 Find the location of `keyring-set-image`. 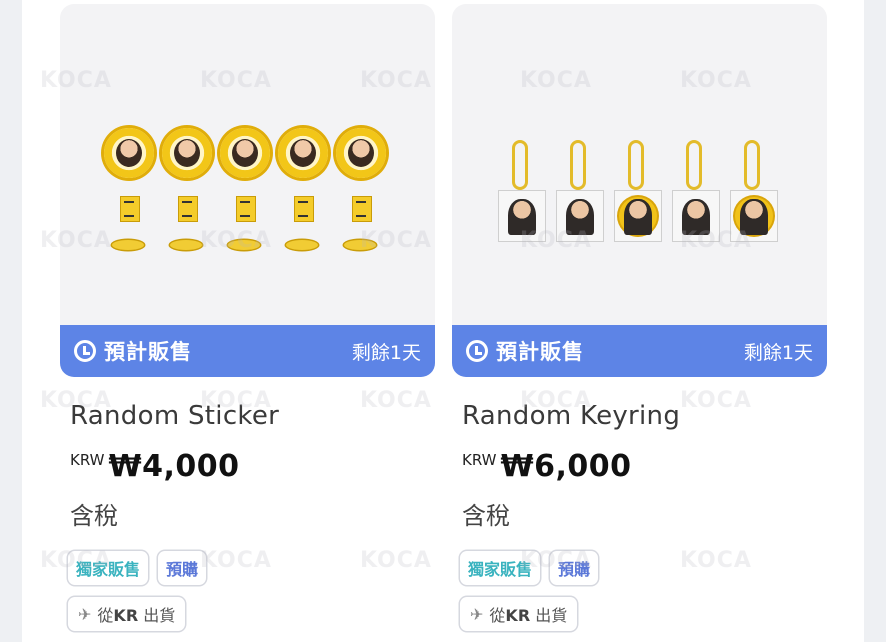

keyring-set-image is located at coordinates (643, 195).